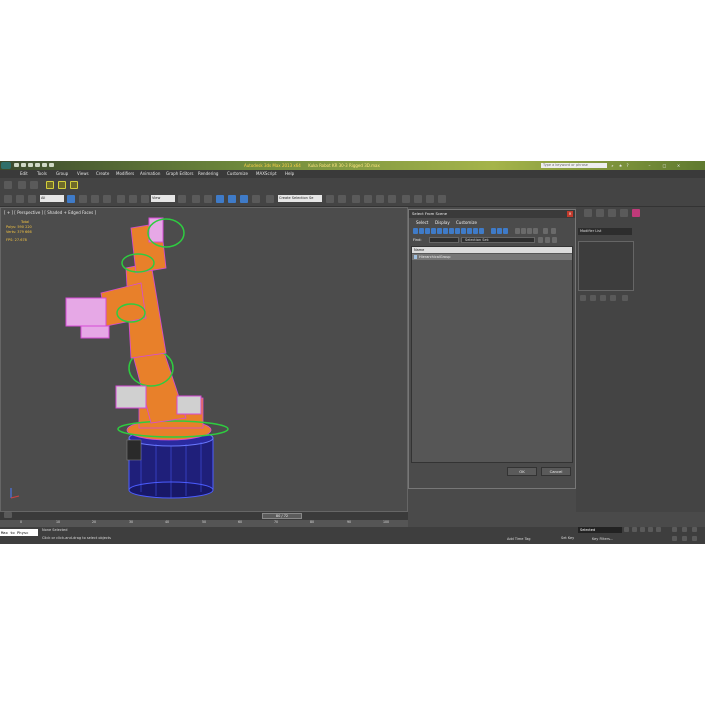 The height and width of the screenshot is (705, 705). I want to click on menu-views: Views, so click(83, 174).